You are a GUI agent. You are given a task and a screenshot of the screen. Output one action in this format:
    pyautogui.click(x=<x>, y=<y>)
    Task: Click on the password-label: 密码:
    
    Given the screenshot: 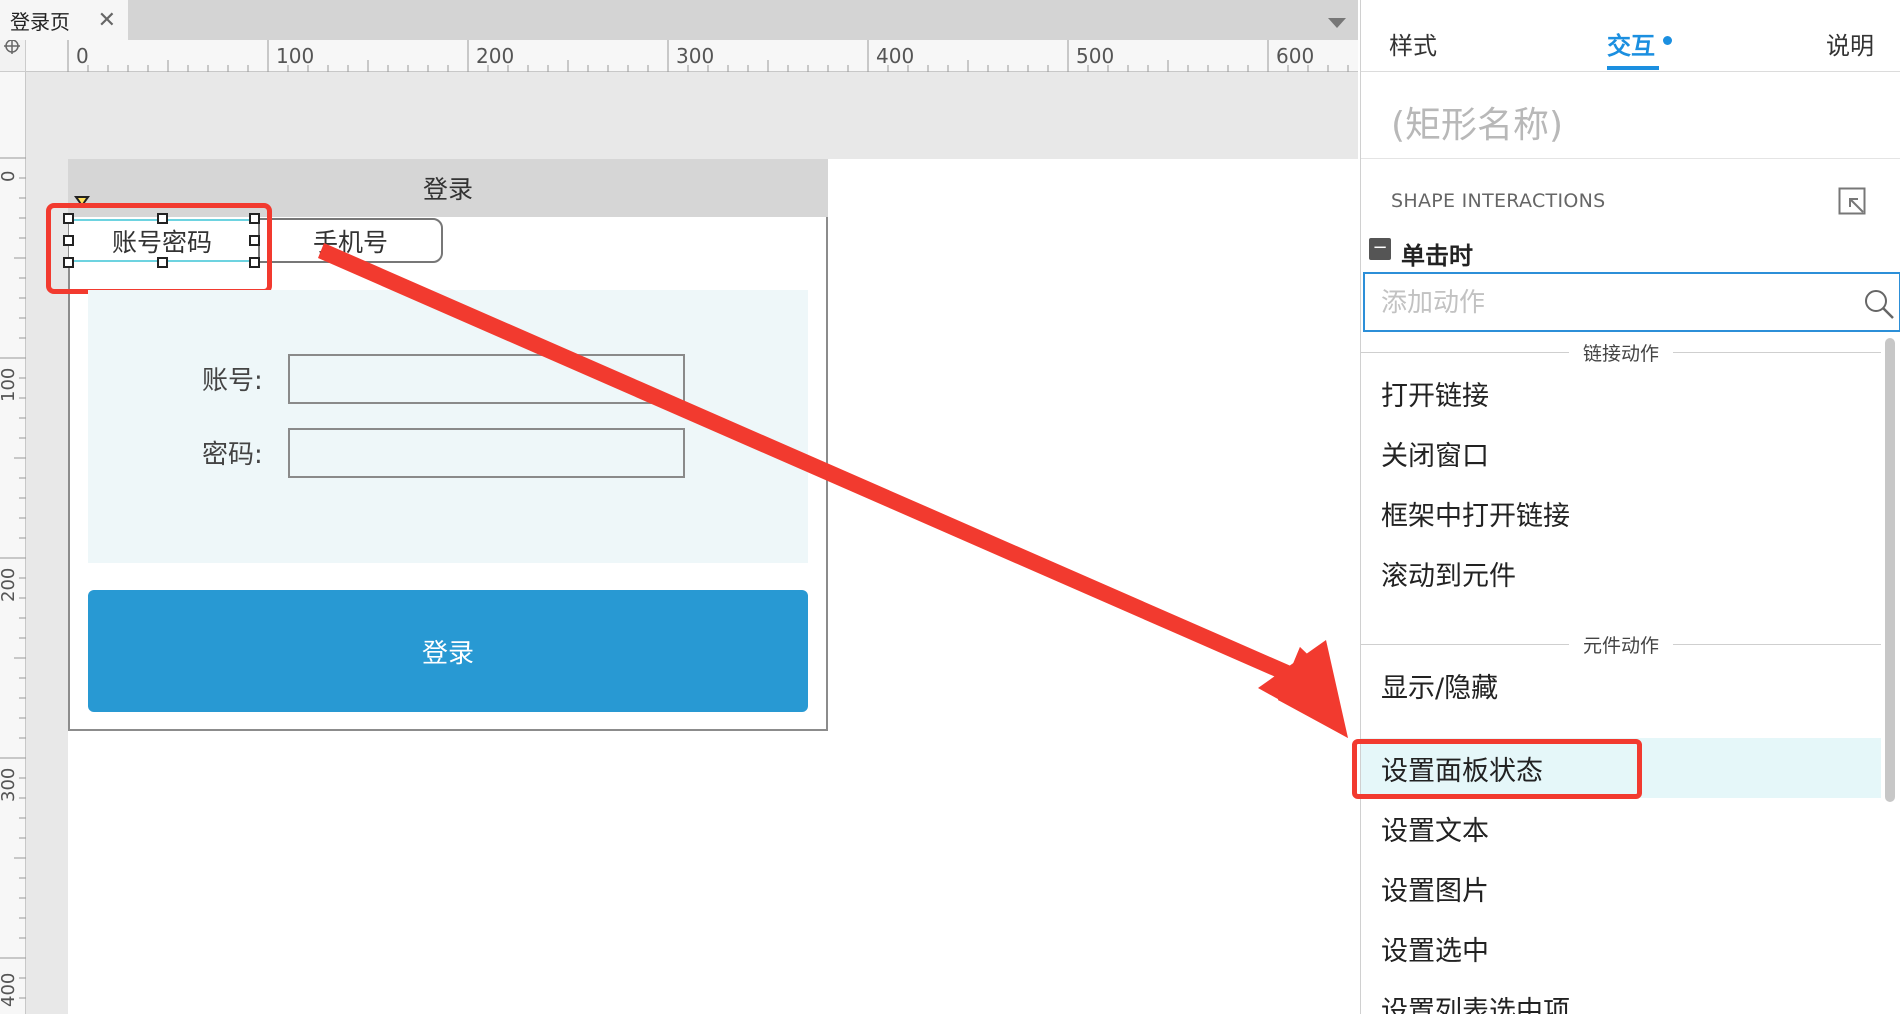 What is the action you would take?
    pyautogui.click(x=232, y=455)
    